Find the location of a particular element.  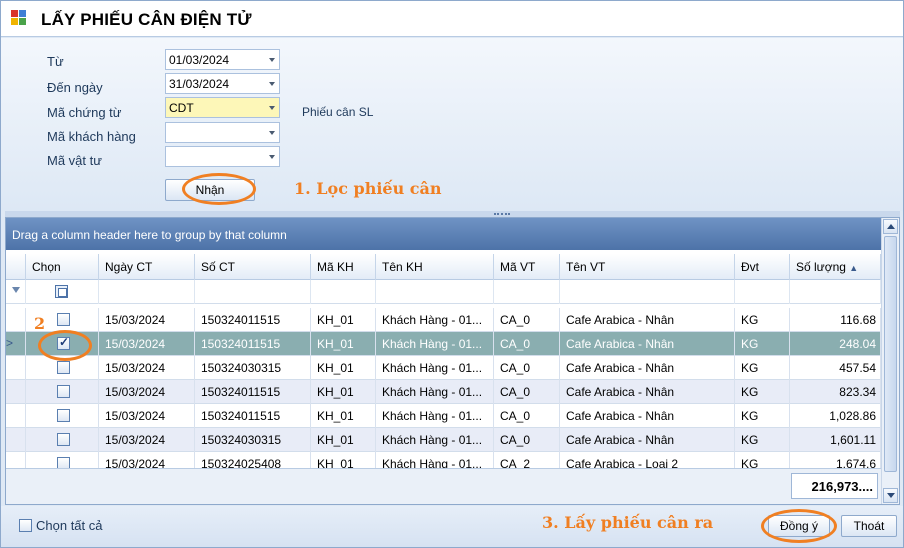

annotation-step2: 2 is located at coordinates (40, 323).